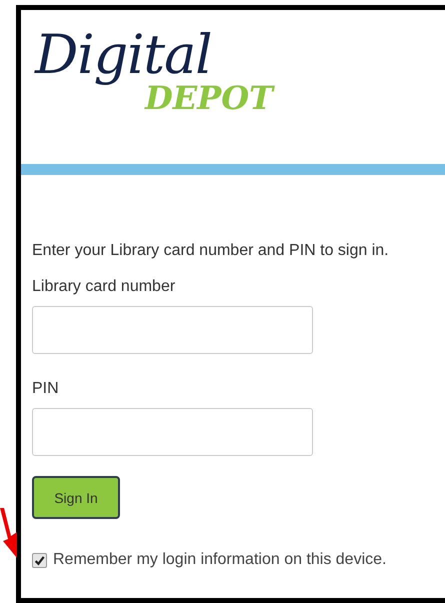 This screenshot has height=603, width=445. Describe the element at coordinates (45, 389) in the screenshot. I see `field-label: PIN` at that location.